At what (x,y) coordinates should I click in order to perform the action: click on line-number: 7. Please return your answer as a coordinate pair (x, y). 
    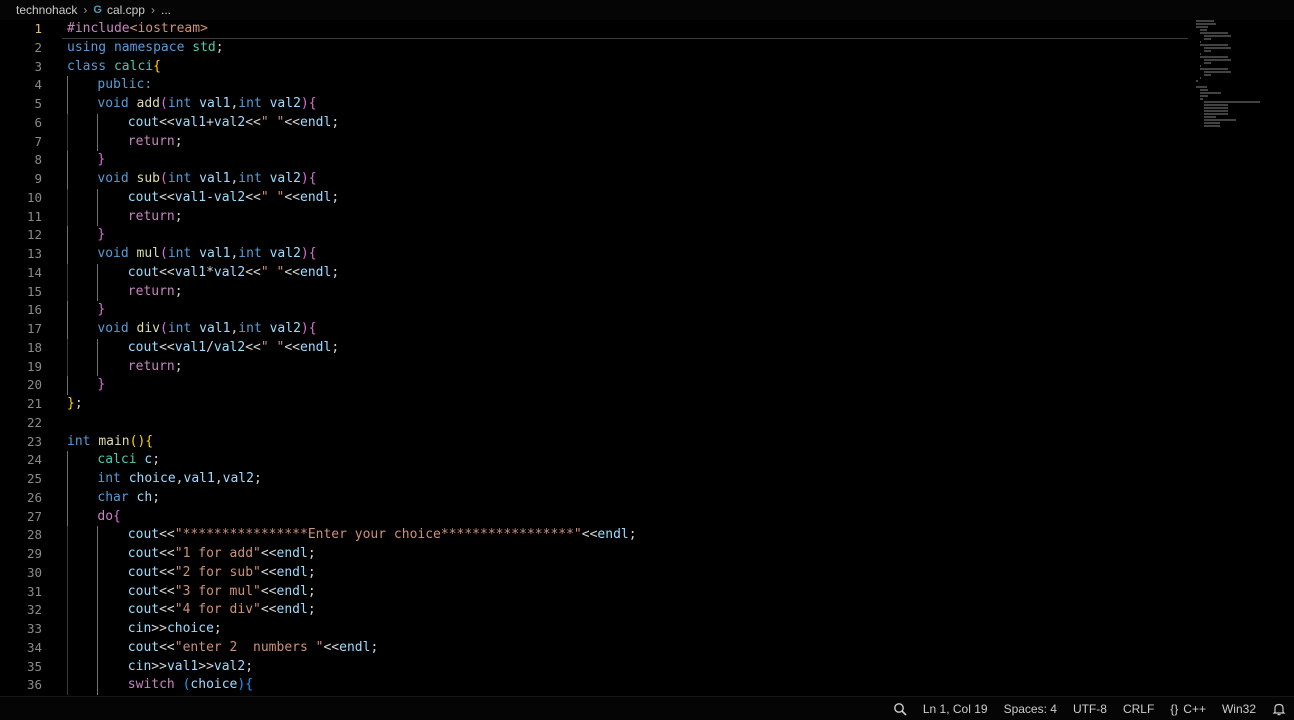
    Looking at the image, I should click on (21, 142).